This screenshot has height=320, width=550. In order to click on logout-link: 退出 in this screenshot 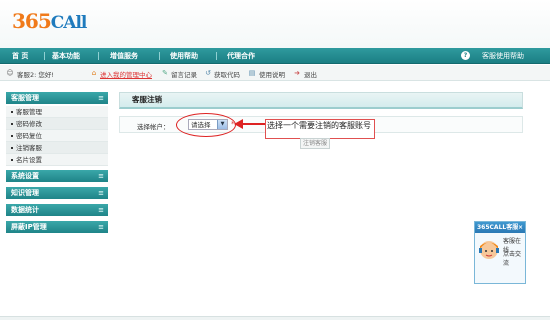, I will do `click(310, 74)`.